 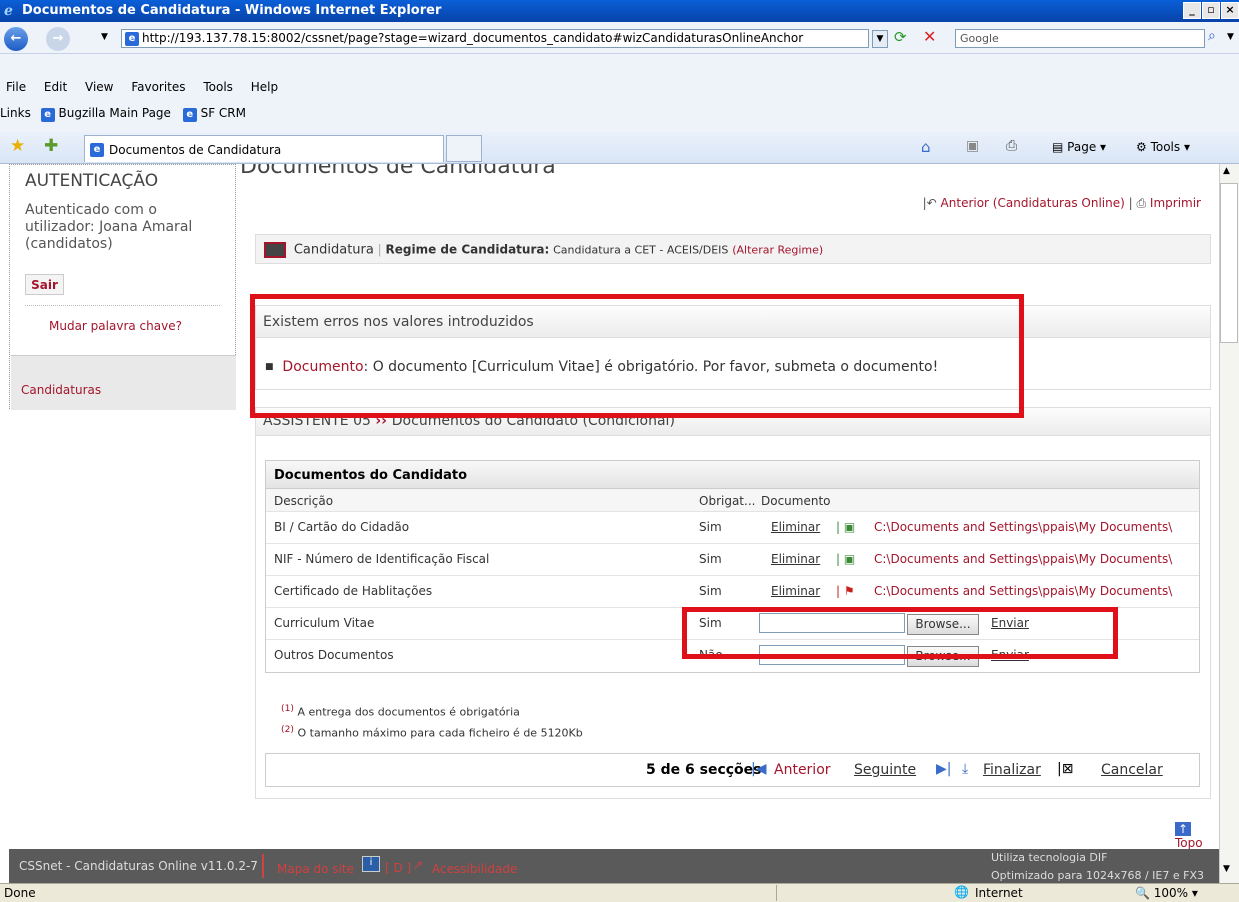 What do you see at coordinates (1230, 10) in the screenshot?
I see `close-button: ×` at bounding box center [1230, 10].